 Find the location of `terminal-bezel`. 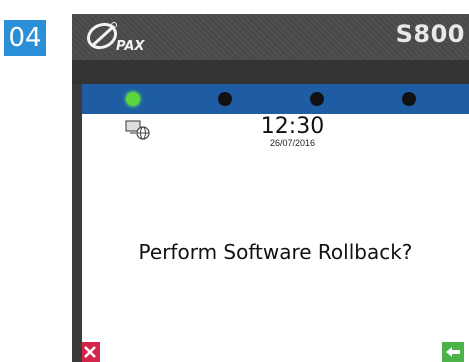

terminal-bezel is located at coordinates (270, 72).